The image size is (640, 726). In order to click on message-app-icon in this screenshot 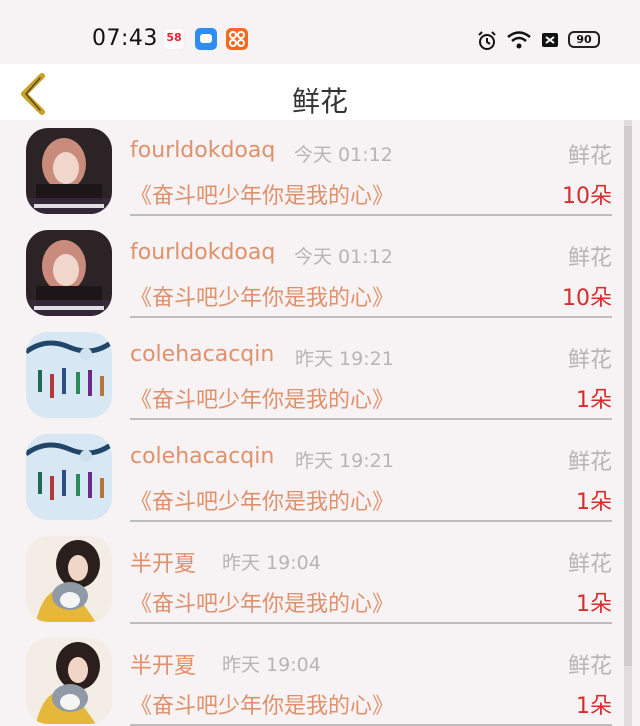, I will do `click(206, 39)`.